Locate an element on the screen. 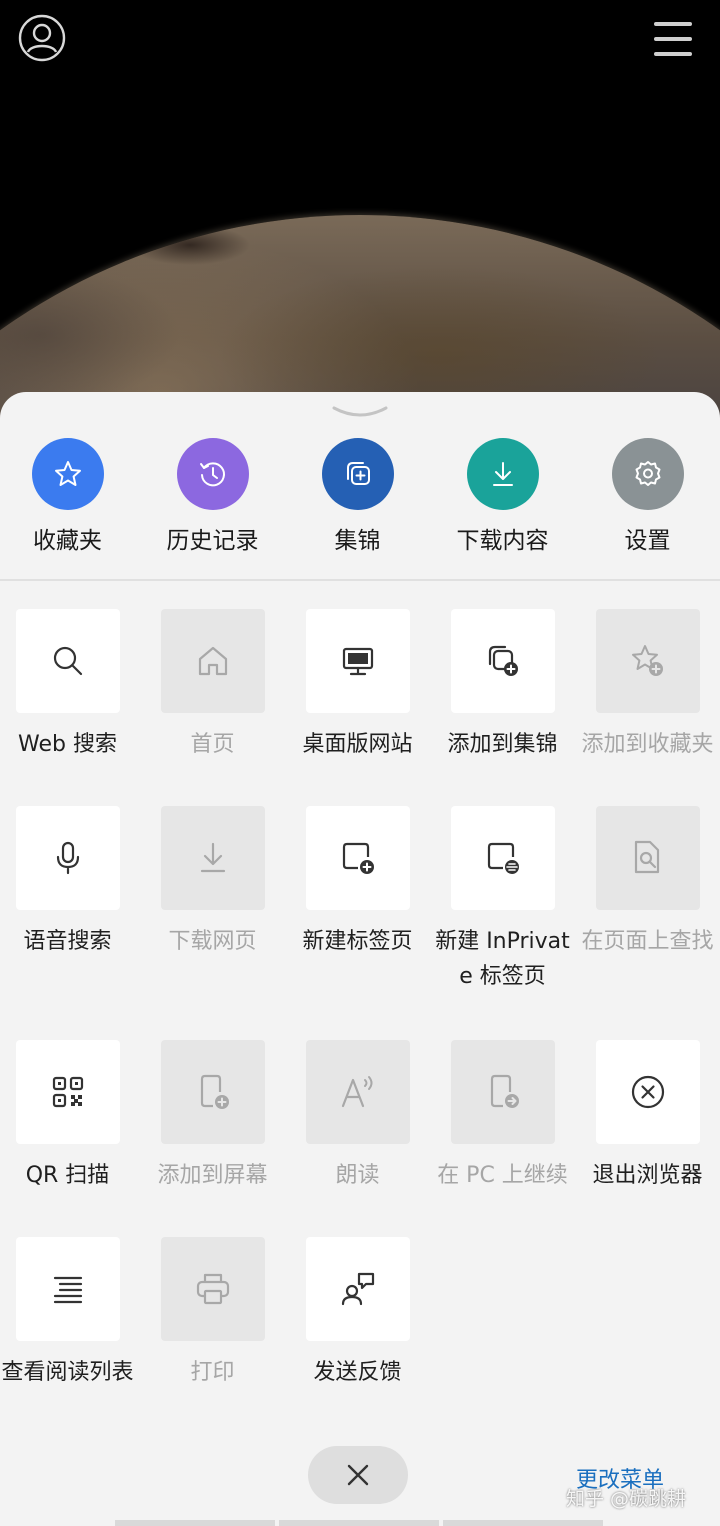  quick-action-settings: 设置 is located at coordinates (647, 497).